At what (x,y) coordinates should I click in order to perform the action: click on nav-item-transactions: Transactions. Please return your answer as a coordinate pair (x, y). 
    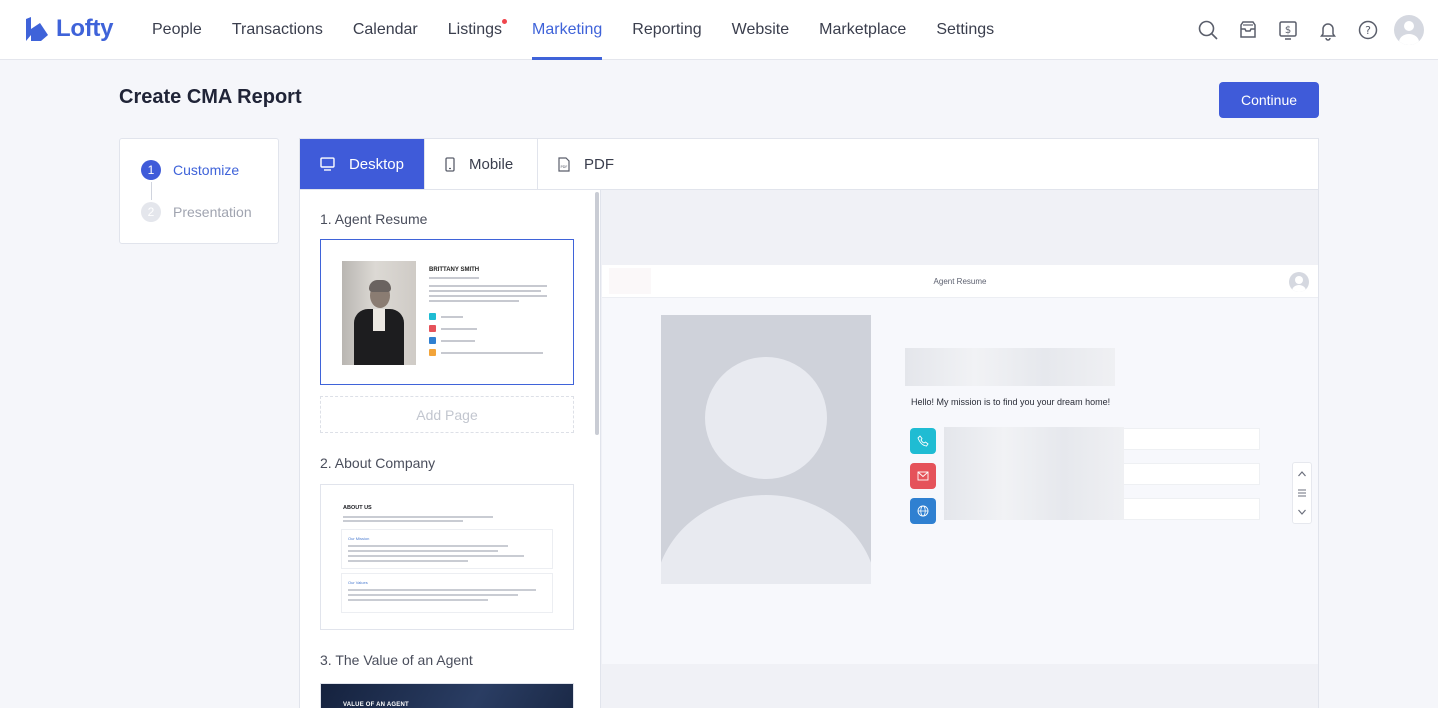
    Looking at the image, I should click on (277, 30).